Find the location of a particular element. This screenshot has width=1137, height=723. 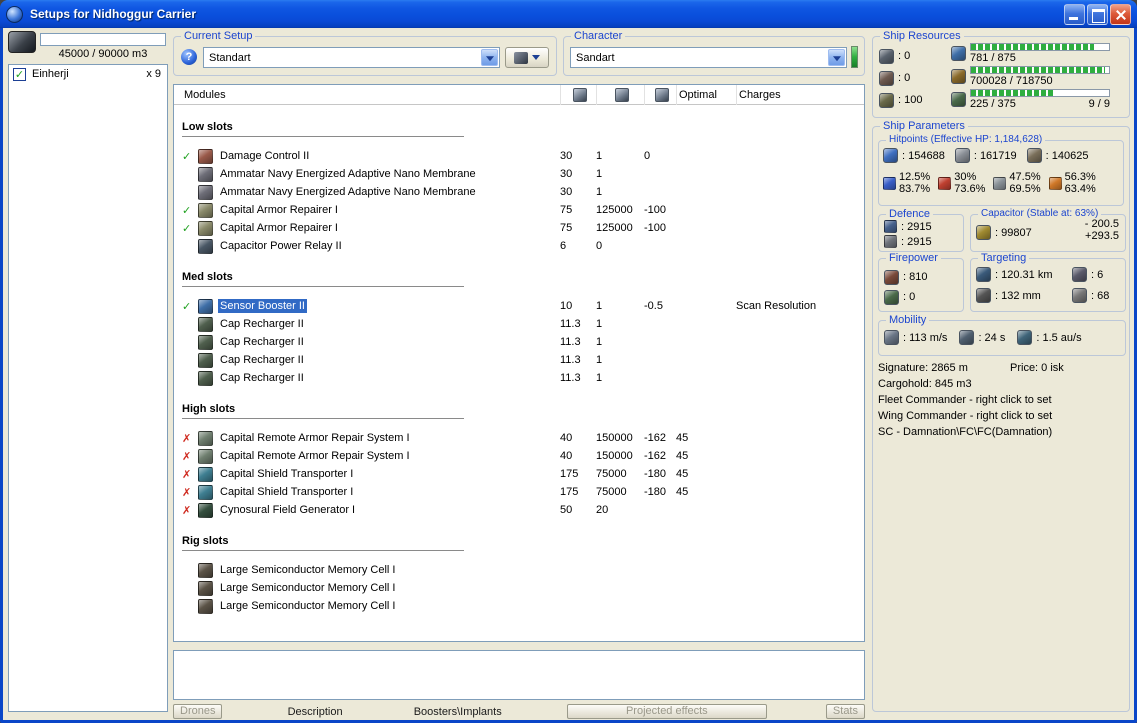

turret-hardpoints-icon is located at coordinates (886, 56).